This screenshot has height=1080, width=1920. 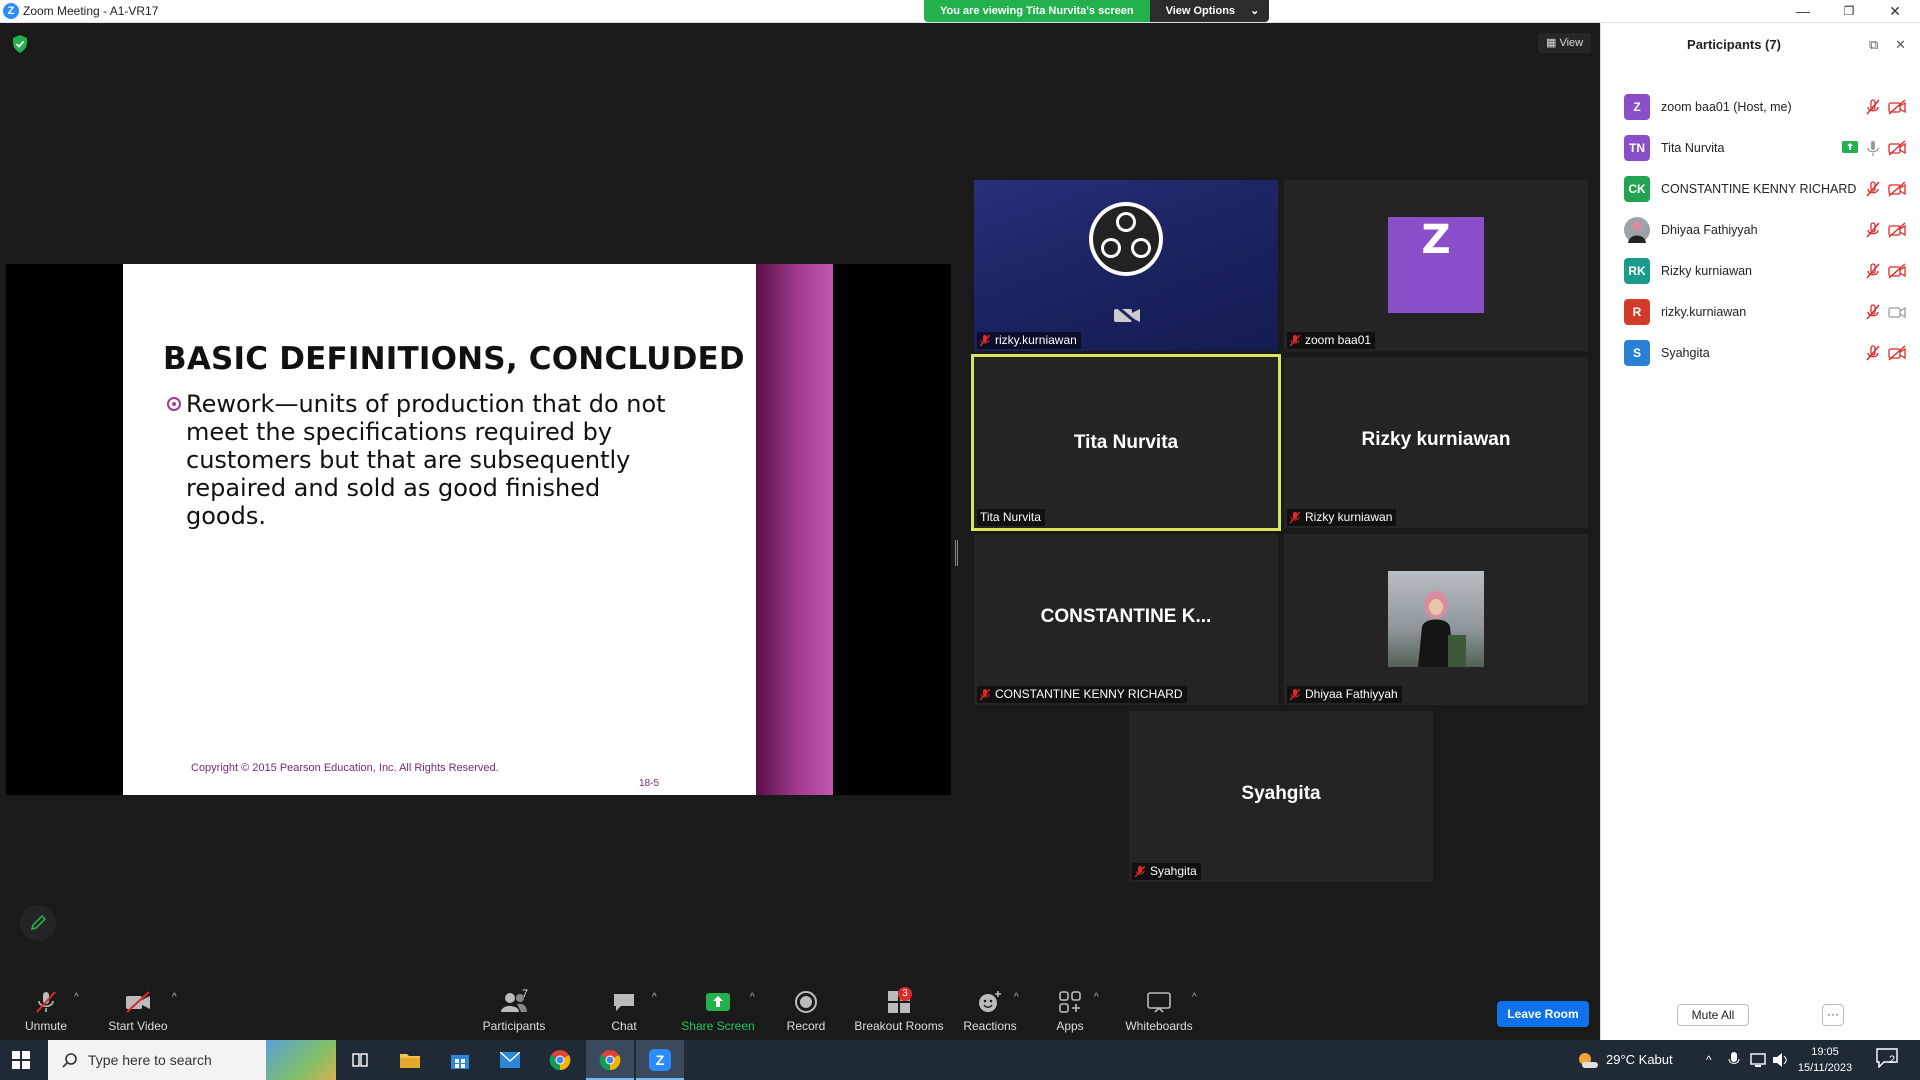 I want to click on tile-display-name: Tita Nurvita, so click(x=1126, y=442).